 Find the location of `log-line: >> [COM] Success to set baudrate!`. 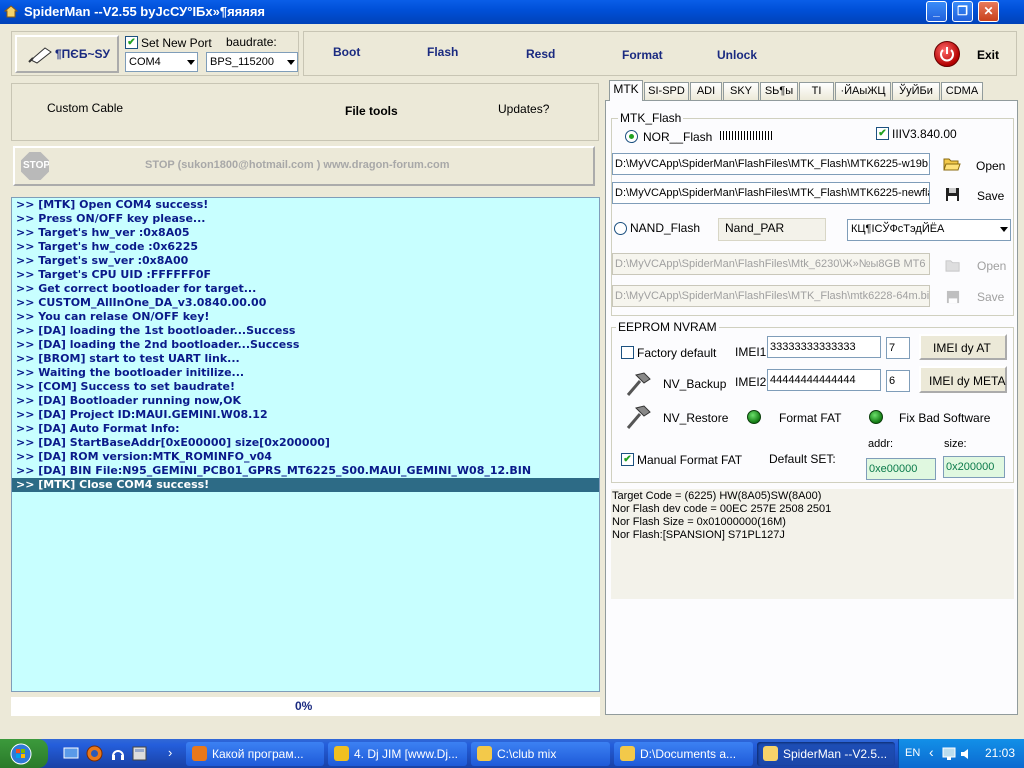

log-line: >> [COM] Success to set baudrate! is located at coordinates (305, 387).